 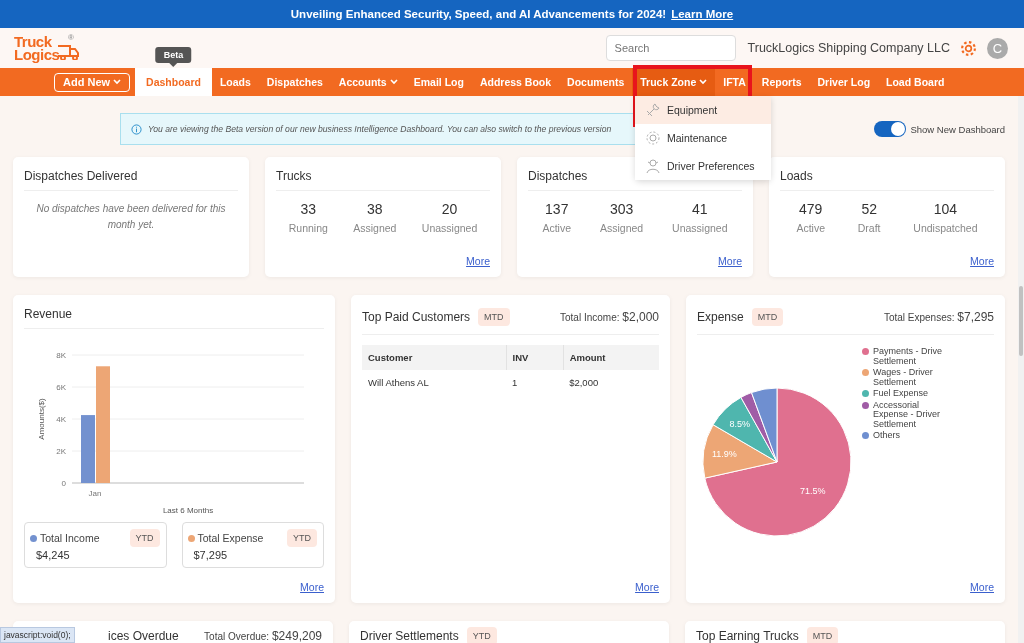 What do you see at coordinates (945, 228) in the screenshot?
I see `stat-label: Undispatched` at bounding box center [945, 228].